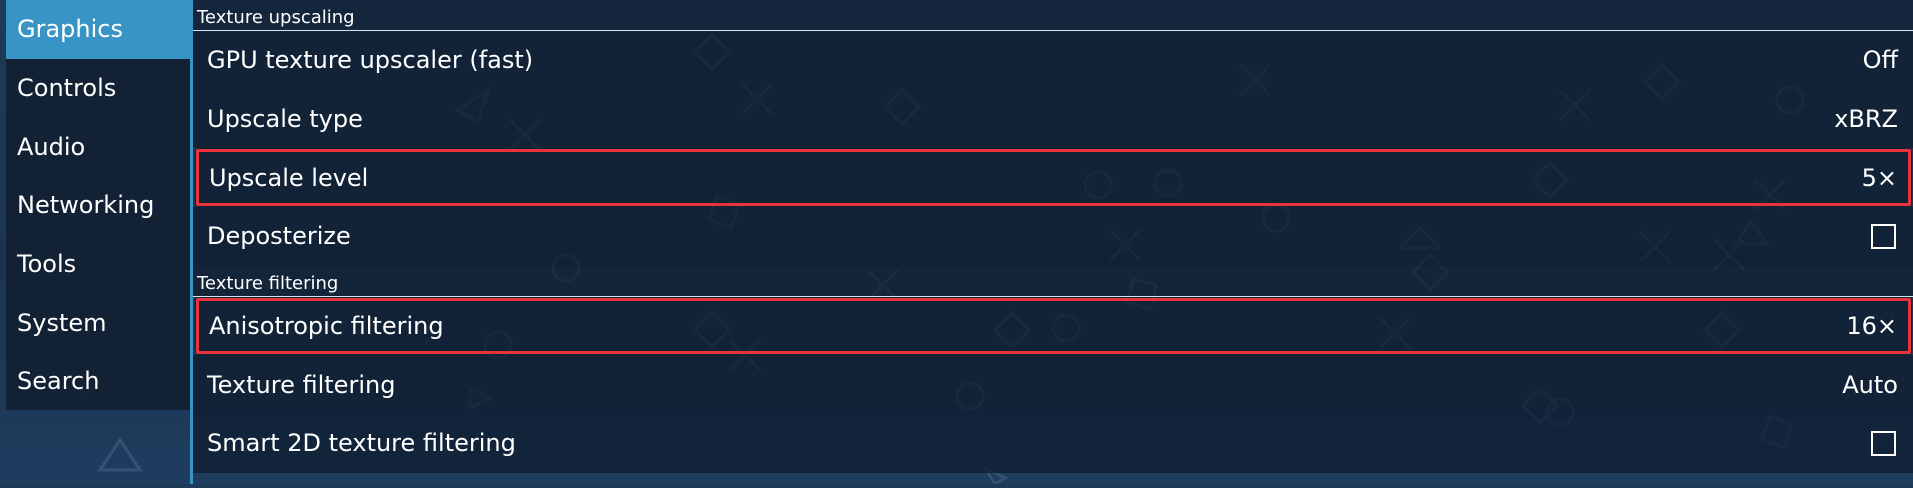 The image size is (1913, 488). I want to click on sidebar-item-label: Tools, so click(47, 264).